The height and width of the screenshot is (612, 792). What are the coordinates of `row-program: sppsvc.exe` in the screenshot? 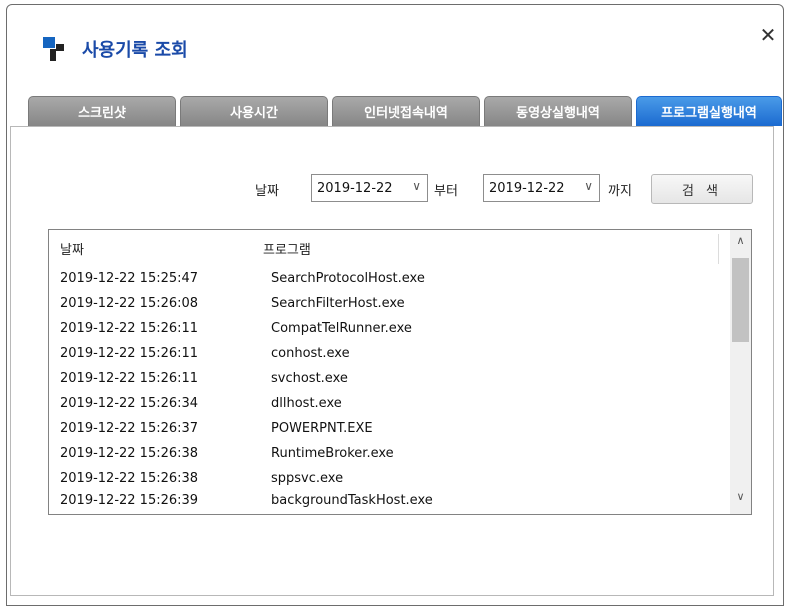 It's located at (307, 478).